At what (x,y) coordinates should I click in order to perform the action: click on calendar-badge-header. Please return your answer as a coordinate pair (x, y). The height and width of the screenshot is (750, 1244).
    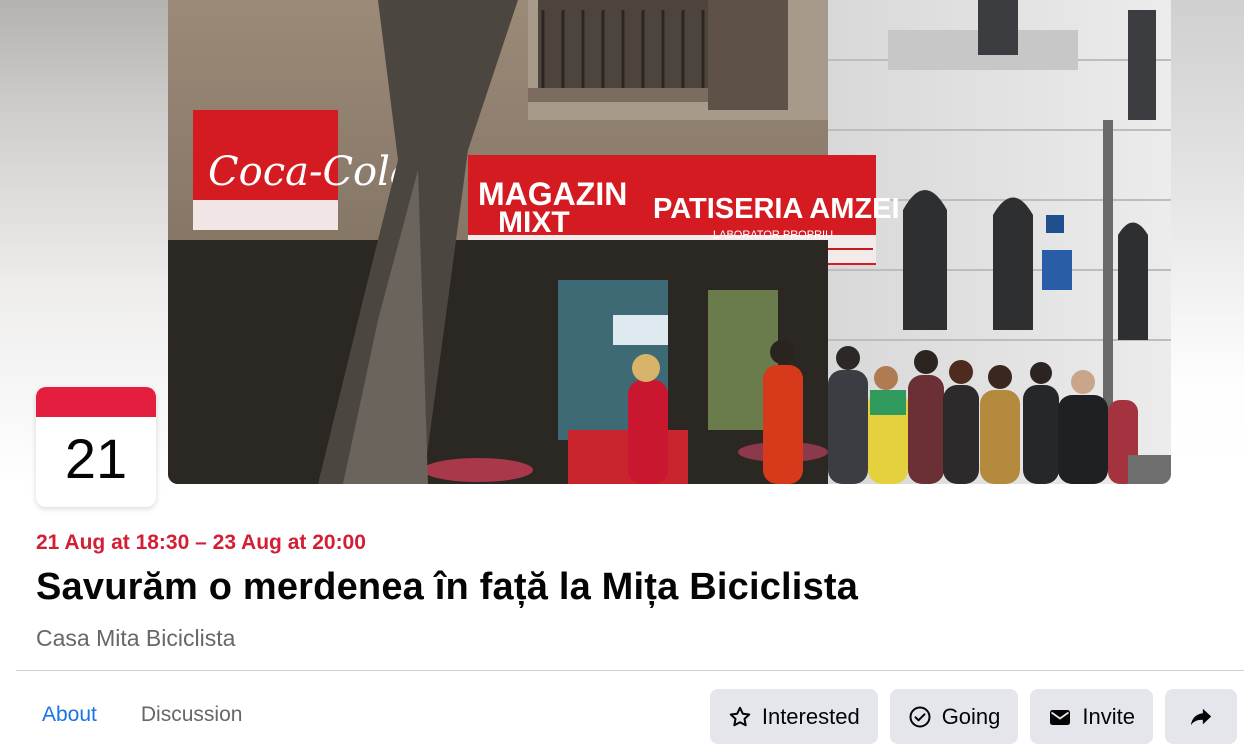
    Looking at the image, I should click on (96, 402).